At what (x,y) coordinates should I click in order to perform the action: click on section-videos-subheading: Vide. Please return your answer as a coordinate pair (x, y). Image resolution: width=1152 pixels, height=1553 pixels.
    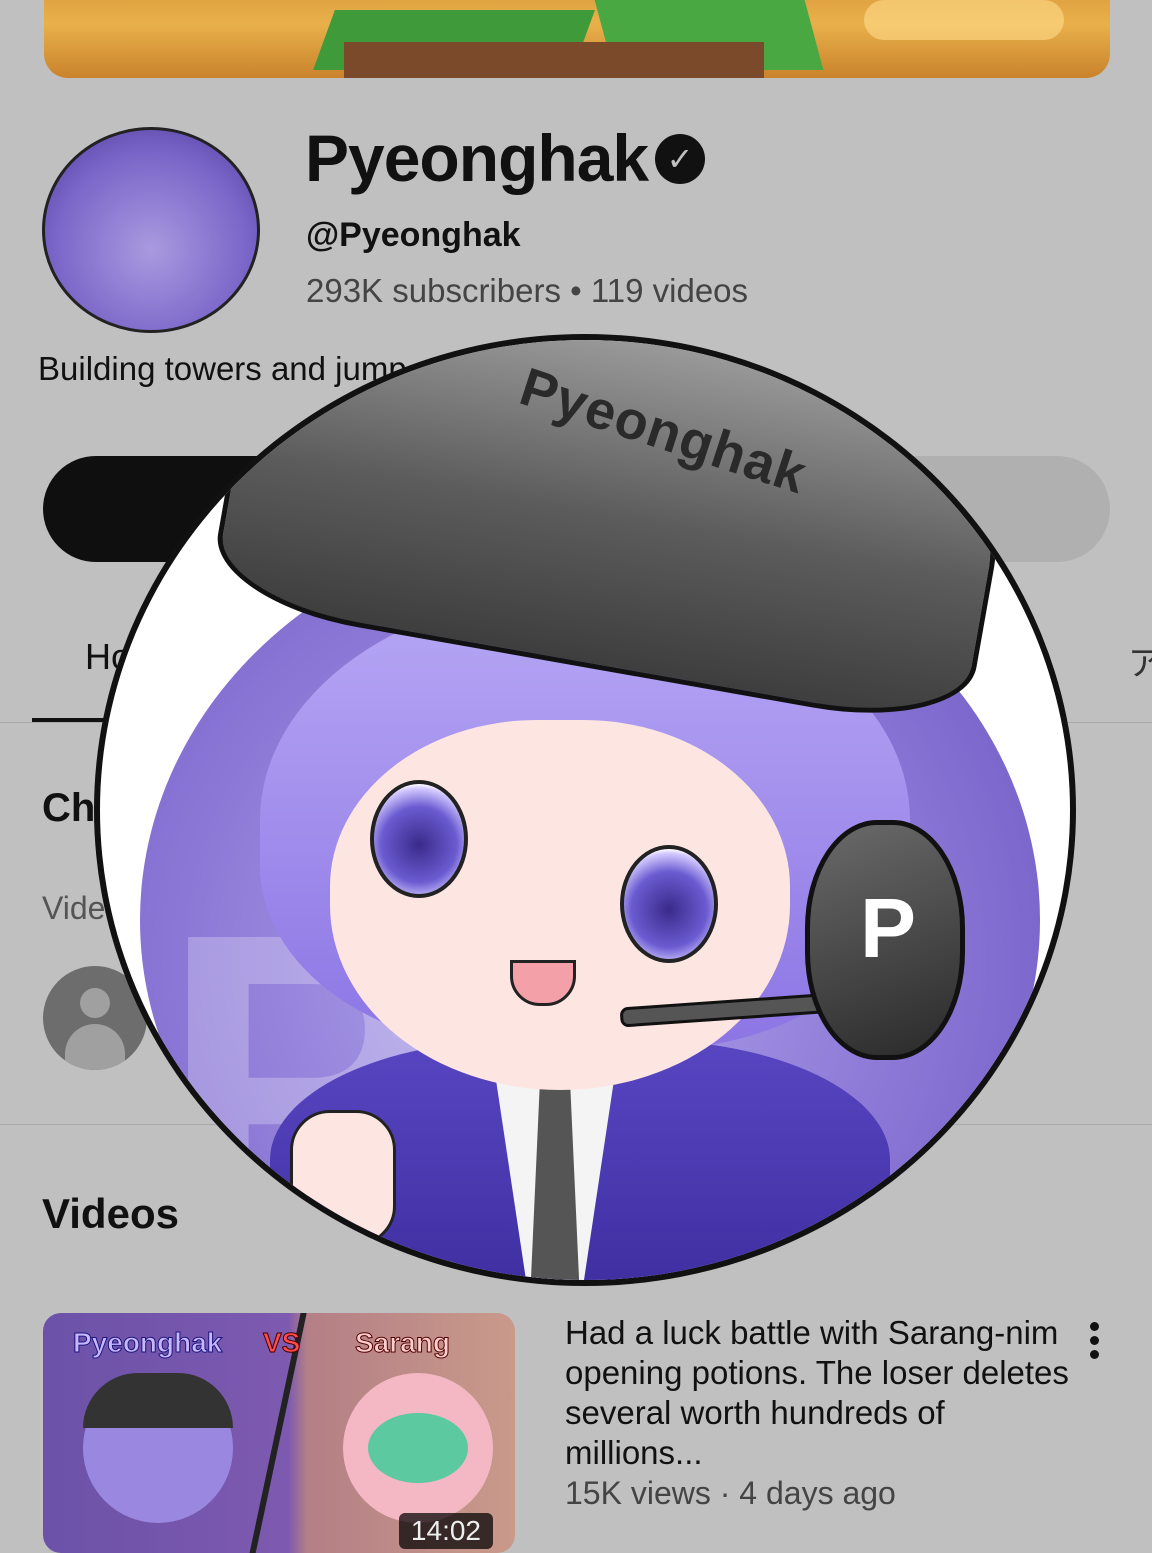
    Looking at the image, I should click on (74, 908).